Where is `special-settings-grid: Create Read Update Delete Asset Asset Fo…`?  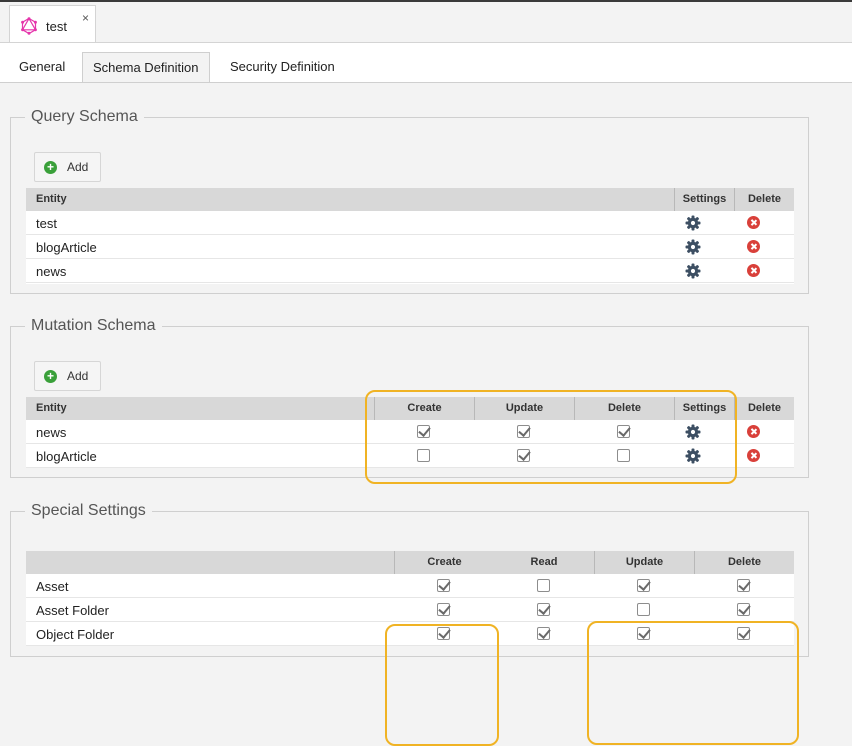 special-settings-grid: Create Read Update Delete Asset Asset Fo… is located at coordinates (410, 598).